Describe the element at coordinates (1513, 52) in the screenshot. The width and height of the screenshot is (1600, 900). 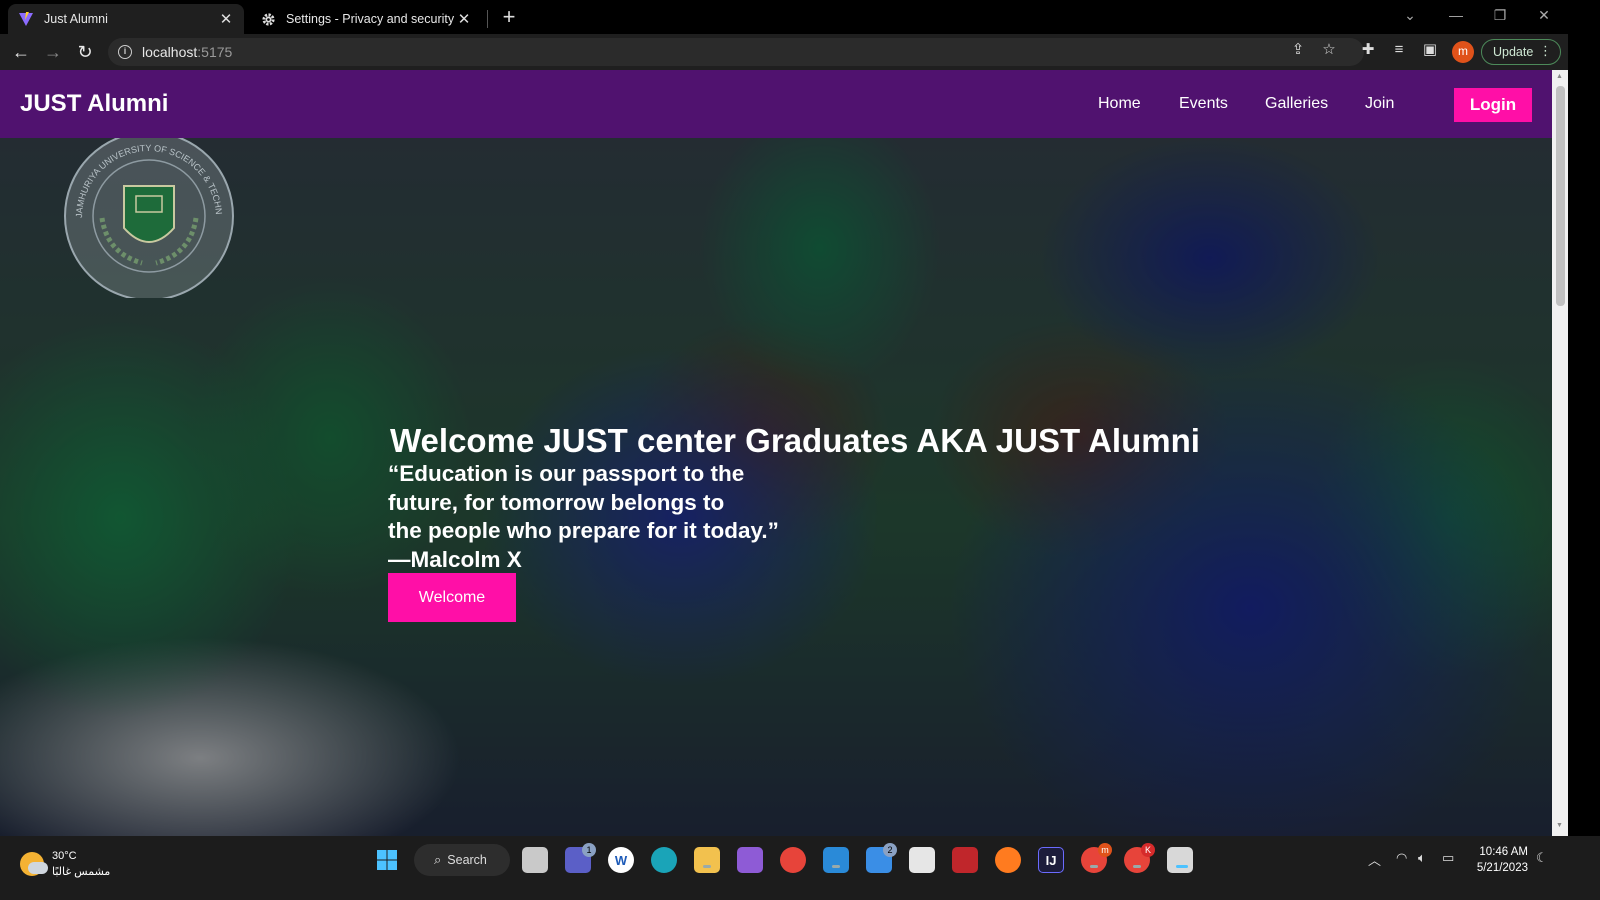
I see `update-label: Update` at that location.